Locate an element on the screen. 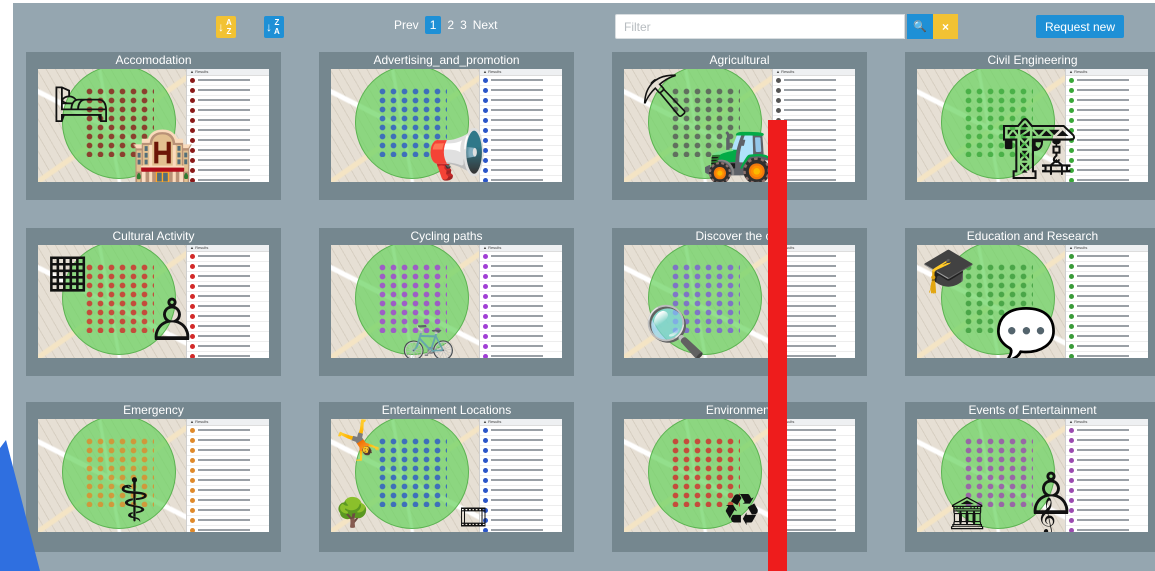  category-card: Discover the city▲ Results🔍 is located at coordinates (739, 302).